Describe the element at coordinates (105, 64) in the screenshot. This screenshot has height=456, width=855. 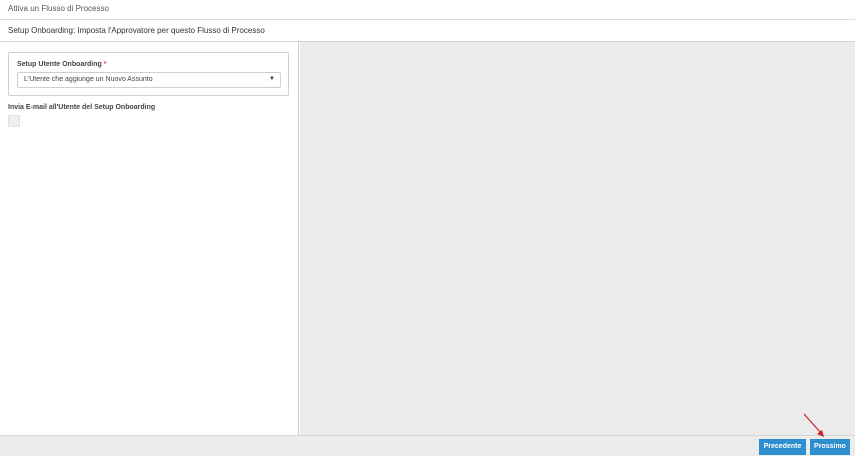
I see `required-marker: *` at that location.